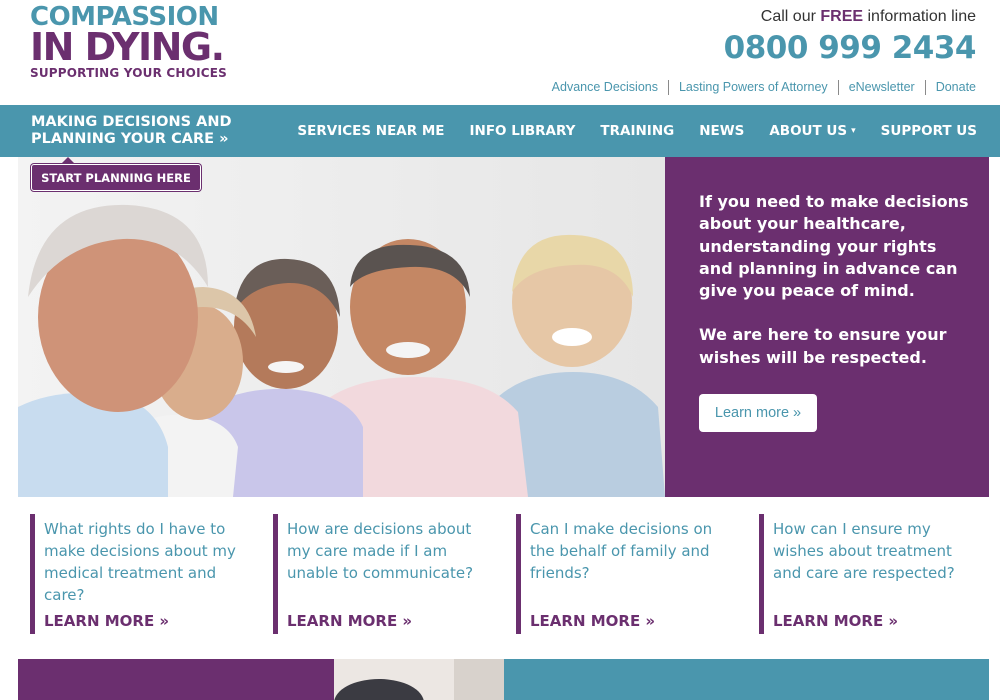  I want to click on nav-item-services-near-me: SERVICES NEAR ME, so click(370, 131).